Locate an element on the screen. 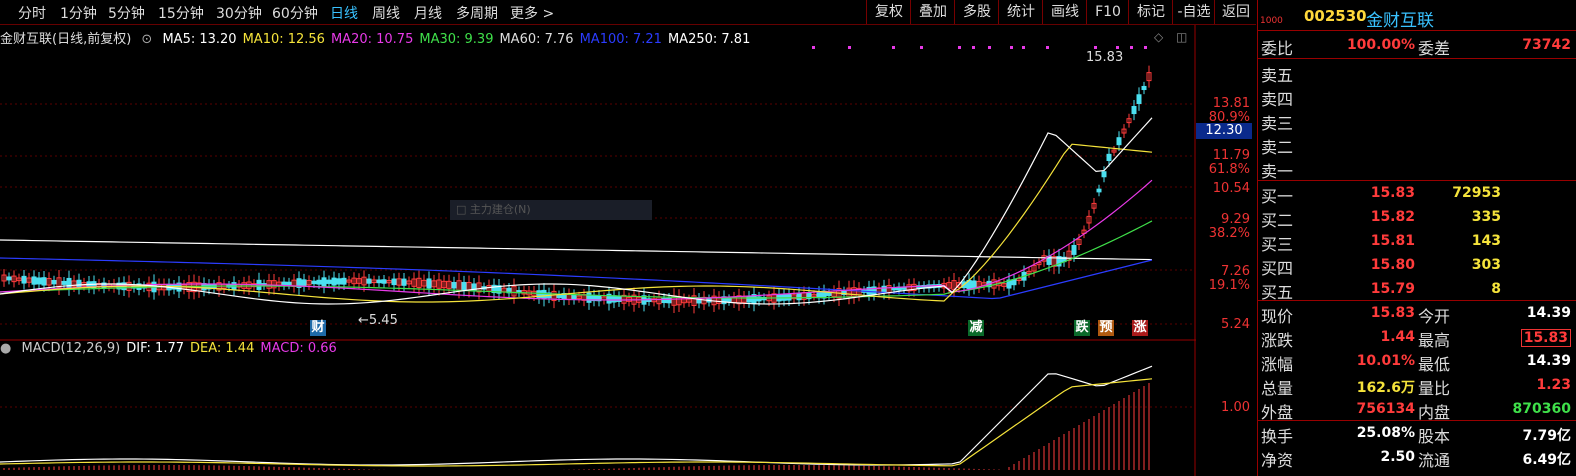 The image size is (1576, 476). period-tab-6: 日线 is located at coordinates (344, 13).